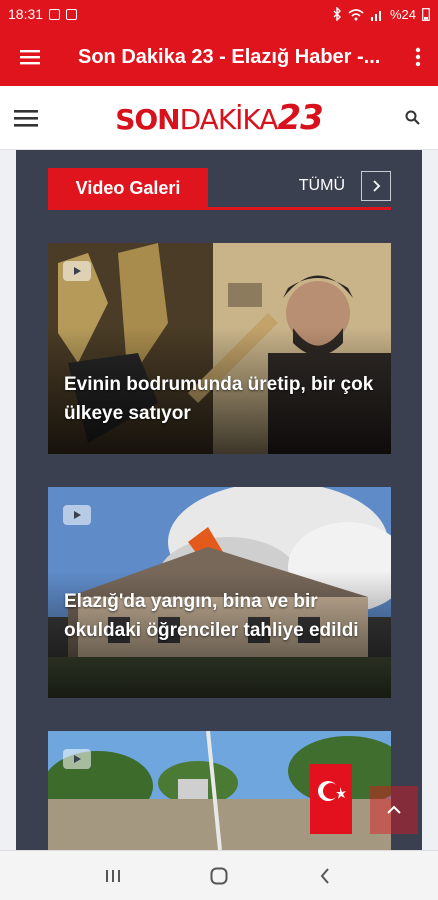 Image resolution: width=438 pixels, height=900 pixels. I want to click on video-gallery-header: Video Galeri TÜMÜ, so click(219, 189).